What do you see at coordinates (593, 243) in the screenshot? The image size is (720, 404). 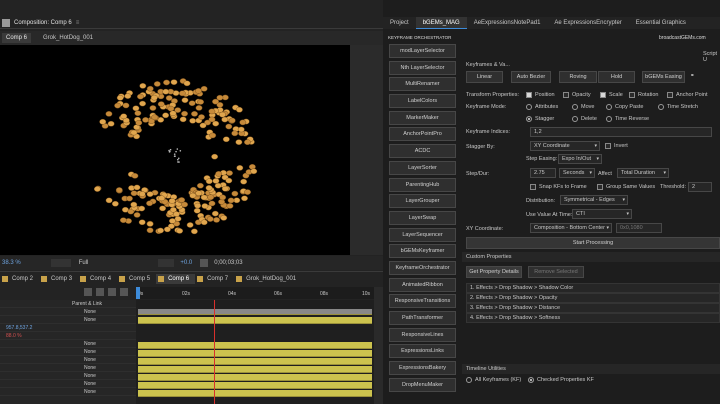 I see `start-processing-button: Start Processing` at bounding box center [593, 243].